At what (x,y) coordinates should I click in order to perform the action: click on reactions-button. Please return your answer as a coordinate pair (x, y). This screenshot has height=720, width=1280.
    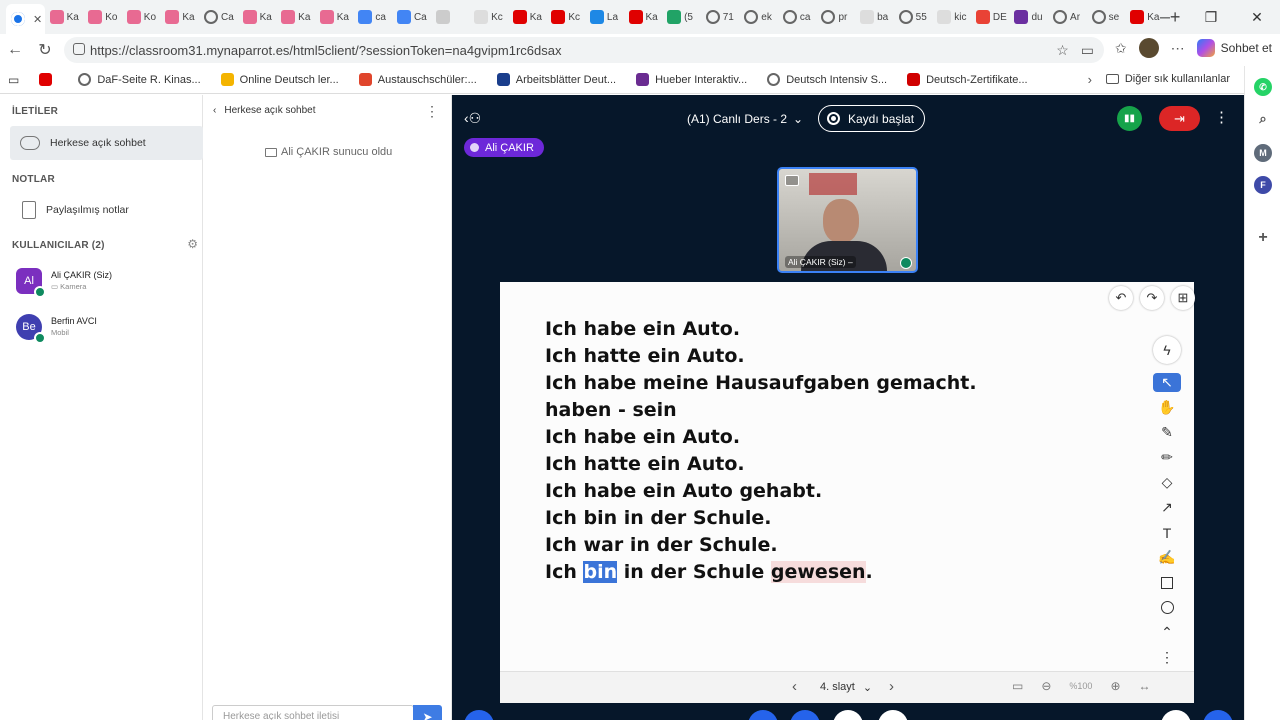
    Looking at the image, I should click on (1176, 715).